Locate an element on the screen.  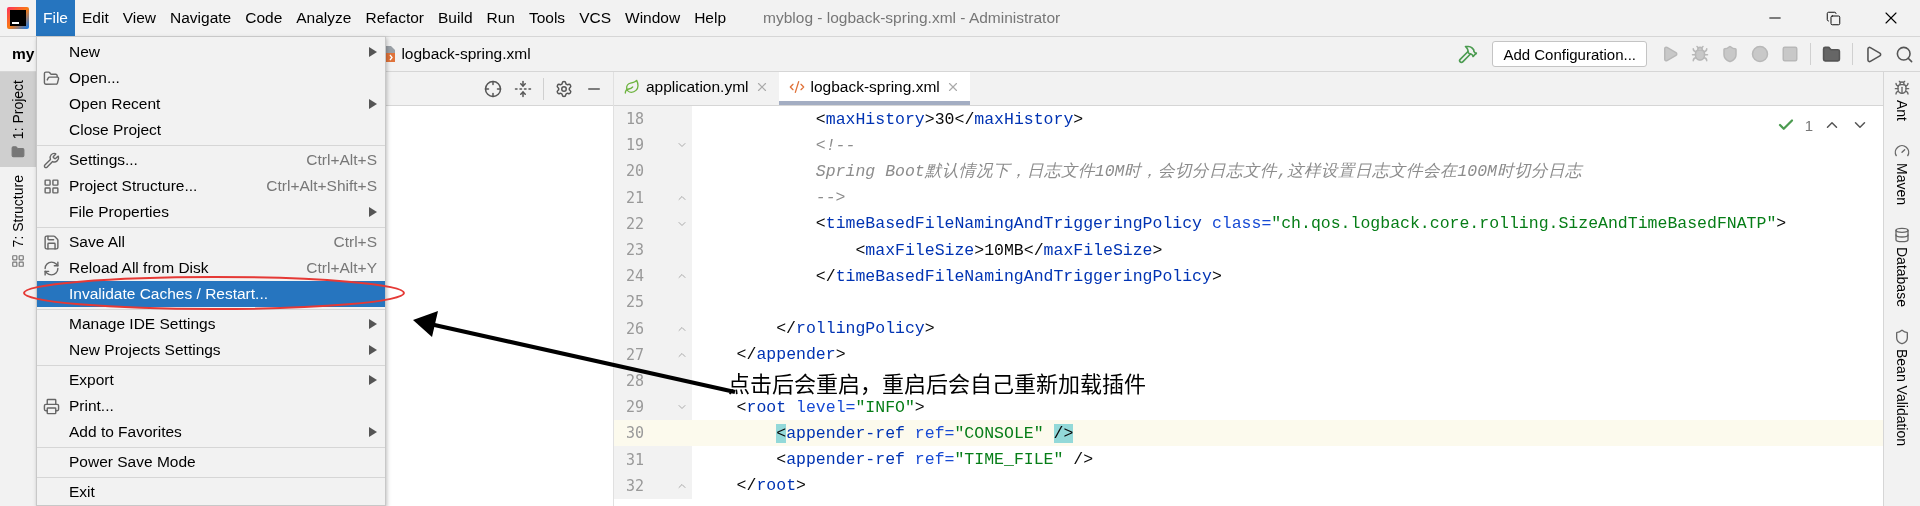
menu-bar-item: Window is located at coordinates (653, 18).